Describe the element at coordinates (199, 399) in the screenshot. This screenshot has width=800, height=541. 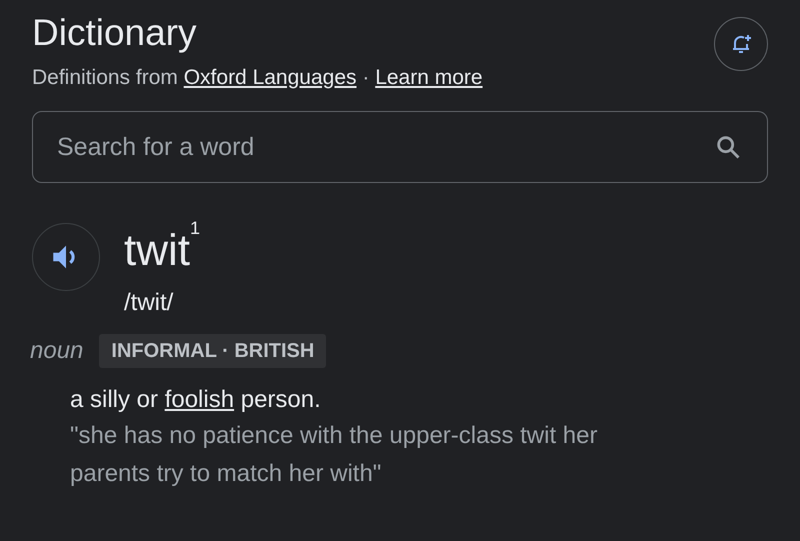
I see `word-link: foolish` at that location.